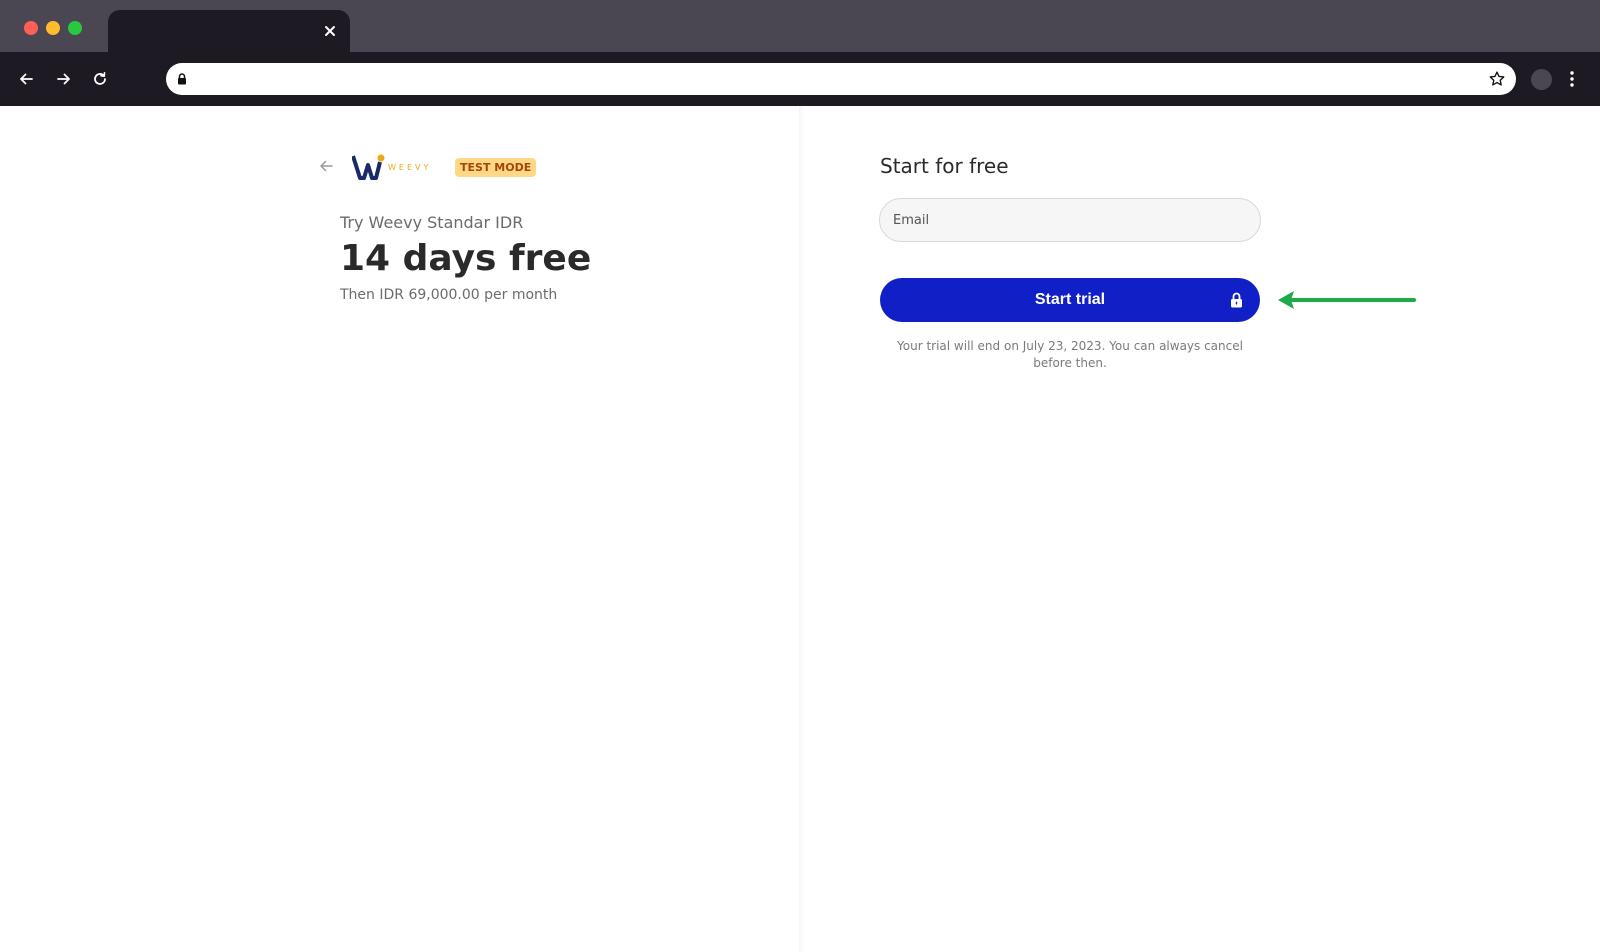  I want to click on start-trial-label: Start trial, so click(1070, 299).